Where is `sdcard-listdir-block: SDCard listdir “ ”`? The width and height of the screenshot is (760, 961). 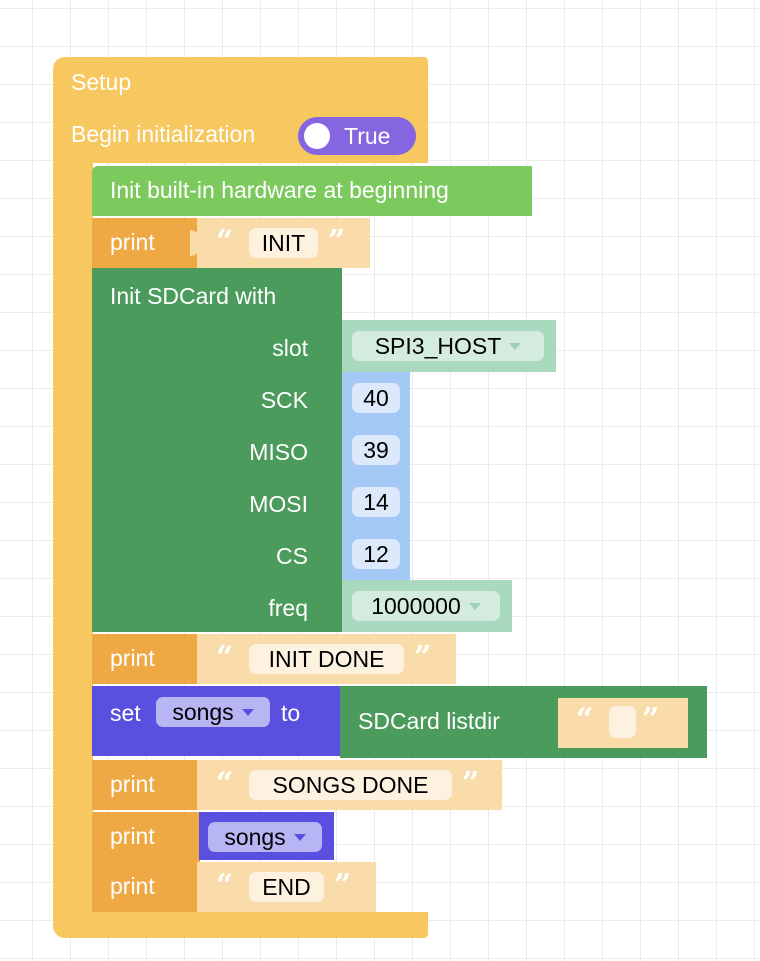
sdcard-listdir-block: SDCard listdir “ ” is located at coordinates (523, 722).